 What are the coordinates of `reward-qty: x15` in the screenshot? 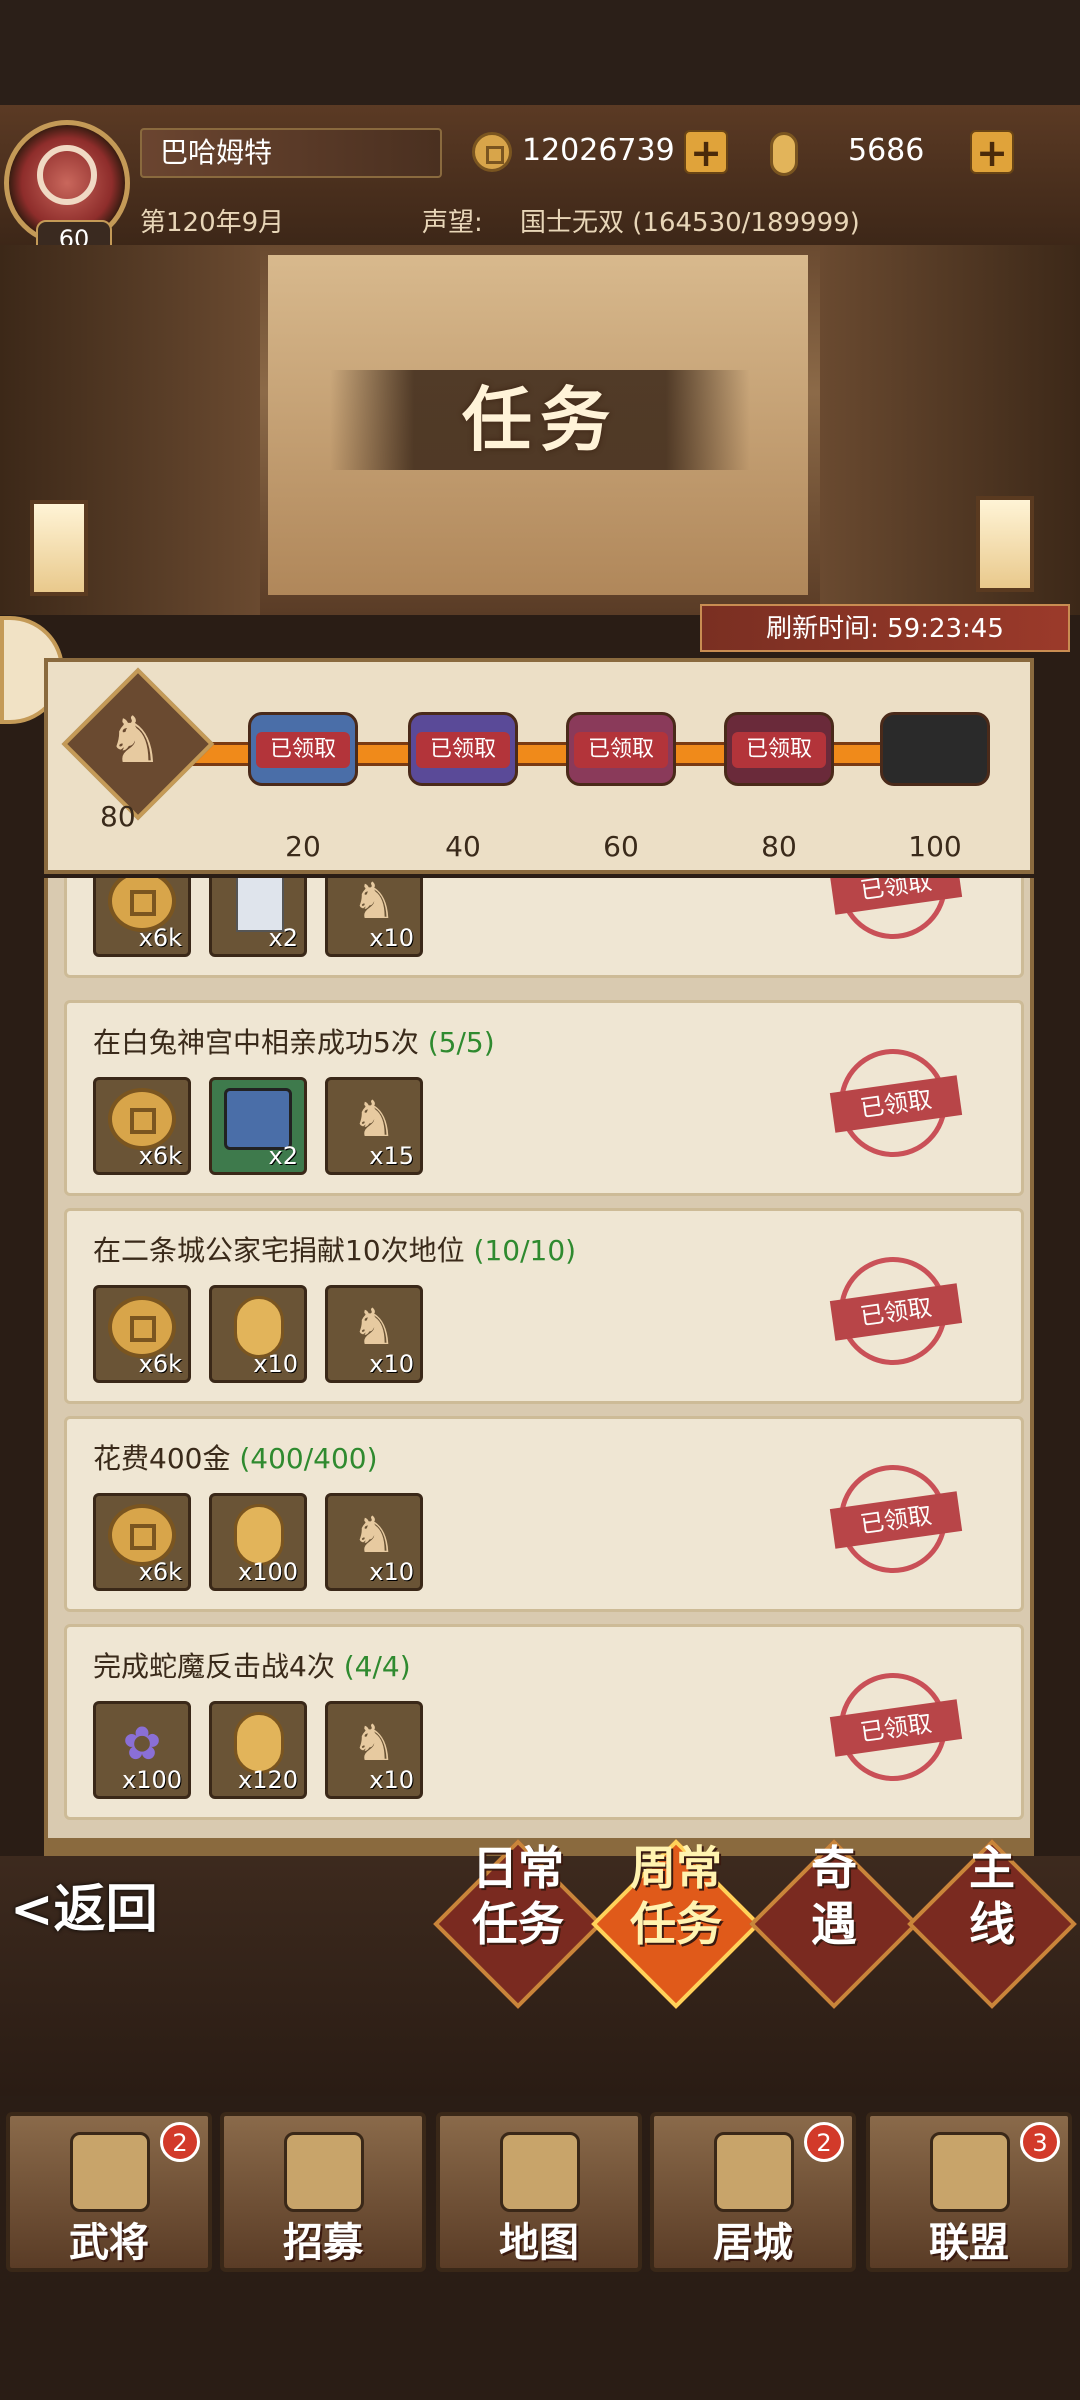 It's located at (391, 1156).